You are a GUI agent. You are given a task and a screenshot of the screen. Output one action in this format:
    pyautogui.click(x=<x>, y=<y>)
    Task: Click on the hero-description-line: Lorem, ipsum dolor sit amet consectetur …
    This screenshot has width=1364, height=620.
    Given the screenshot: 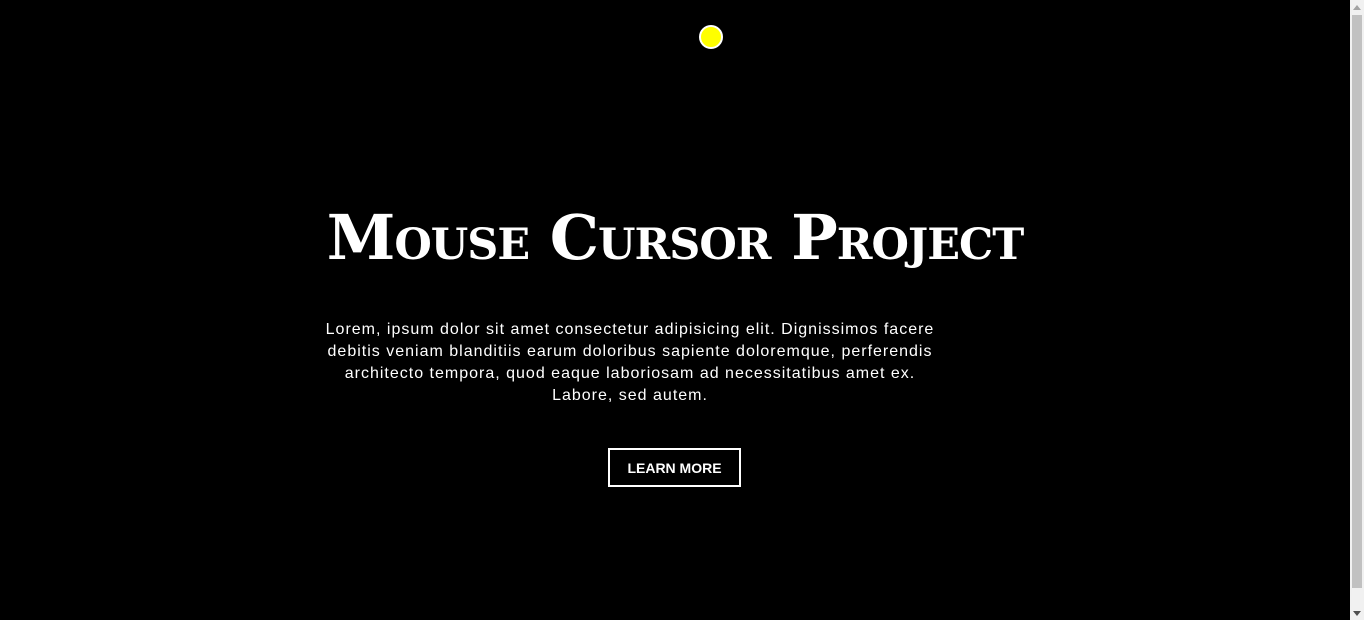 What is the action you would take?
    pyautogui.click(x=630, y=329)
    